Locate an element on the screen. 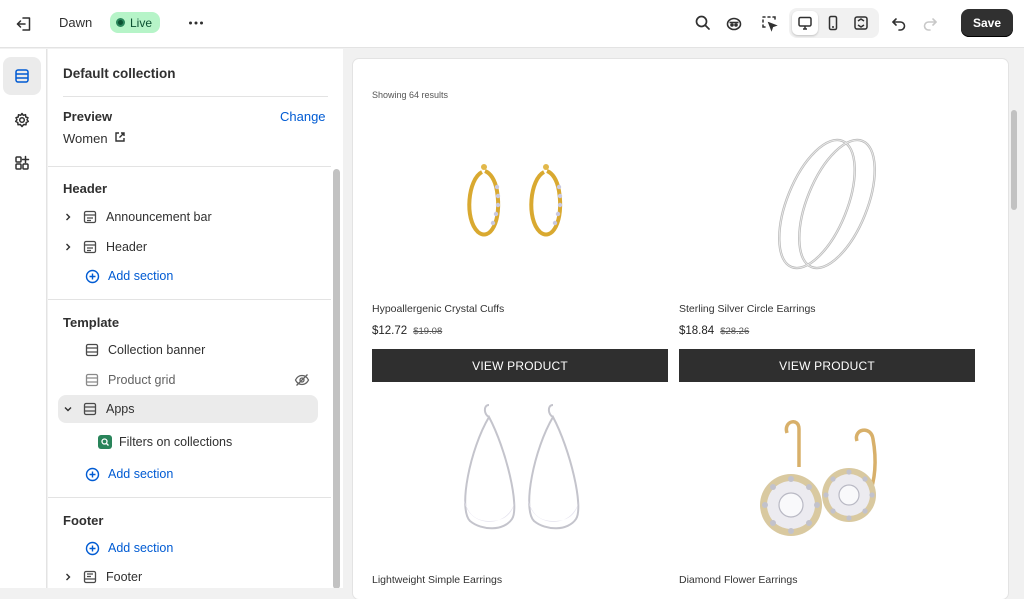  compare-at-price: $19.08 is located at coordinates (428, 331).